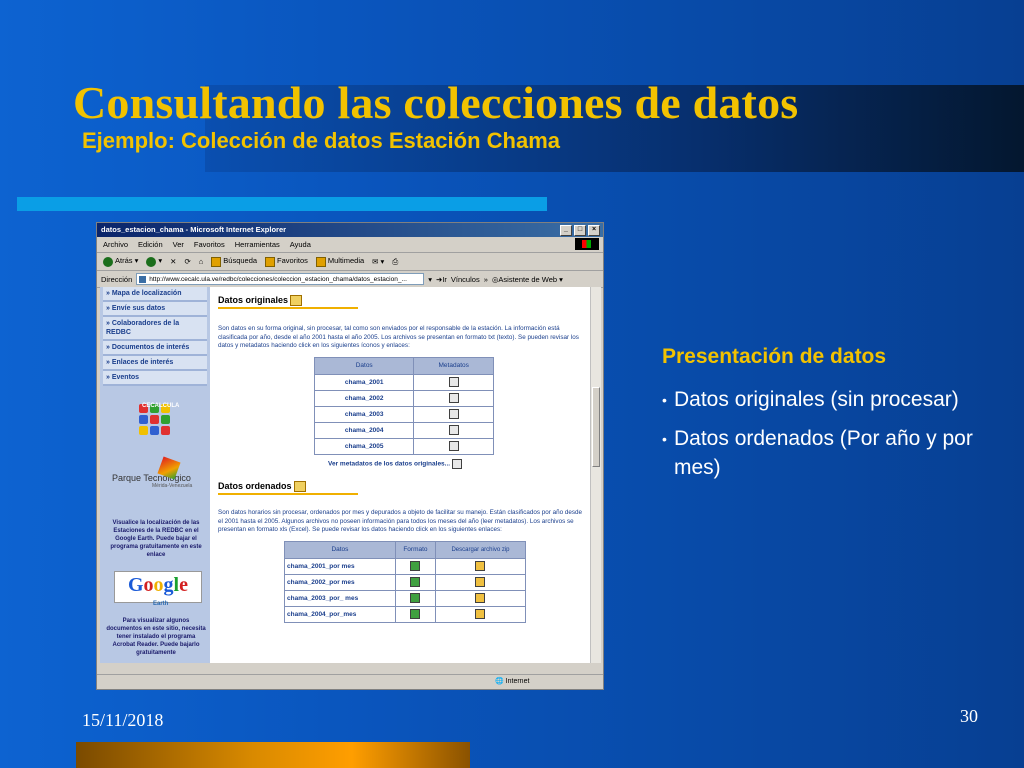 This screenshot has height=768, width=1024. What do you see at coordinates (364, 382) in the screenshot?
I see `data-link: chama_2001` at bounding box center [364, 382].